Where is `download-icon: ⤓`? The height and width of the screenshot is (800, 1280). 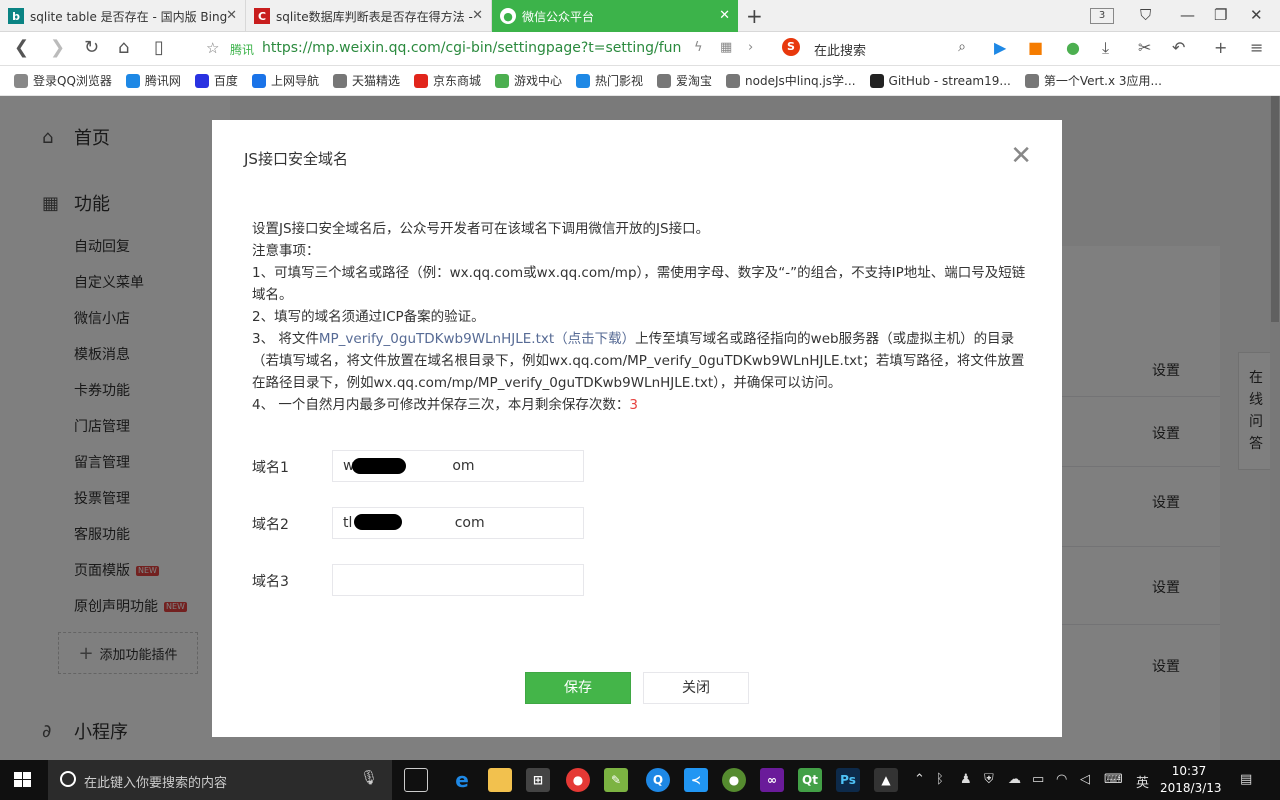
download-icon: ⤓ is located at coordinates (1105, 48).